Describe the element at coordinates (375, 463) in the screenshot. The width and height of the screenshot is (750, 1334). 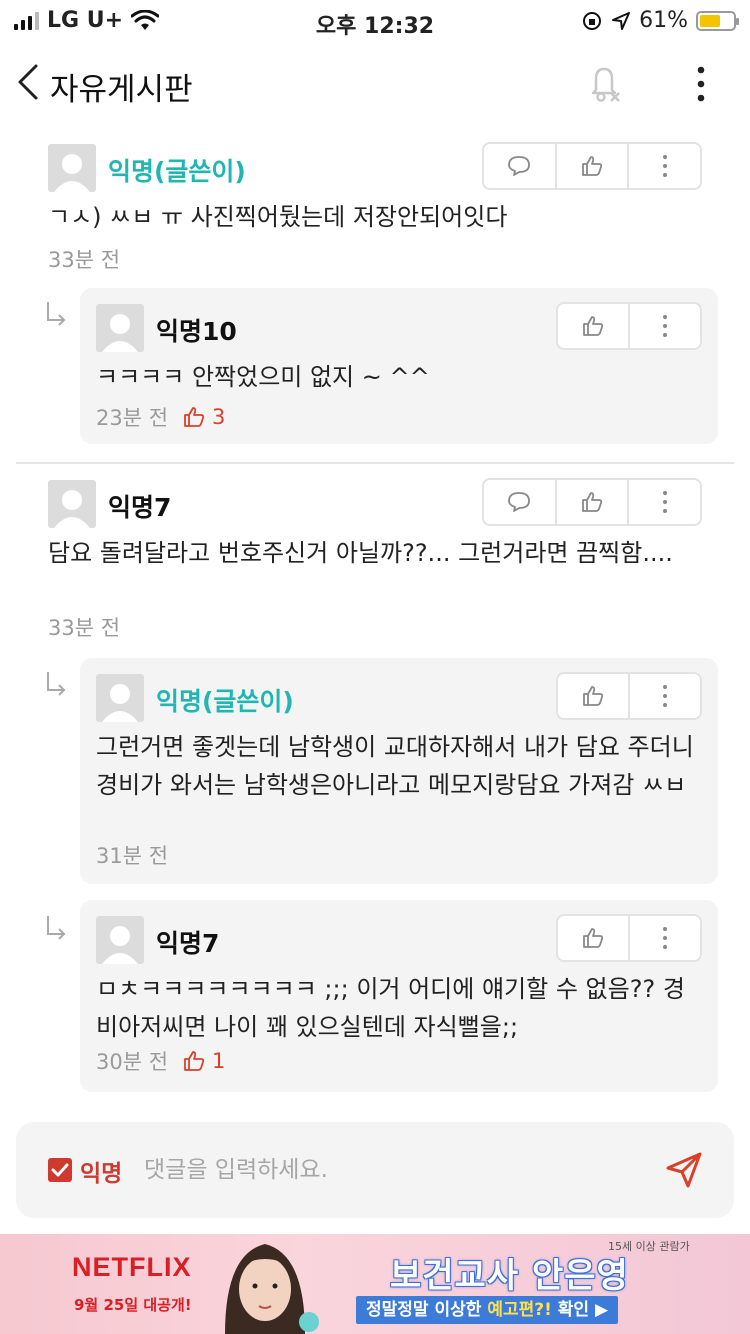
I see `divider` at that location.